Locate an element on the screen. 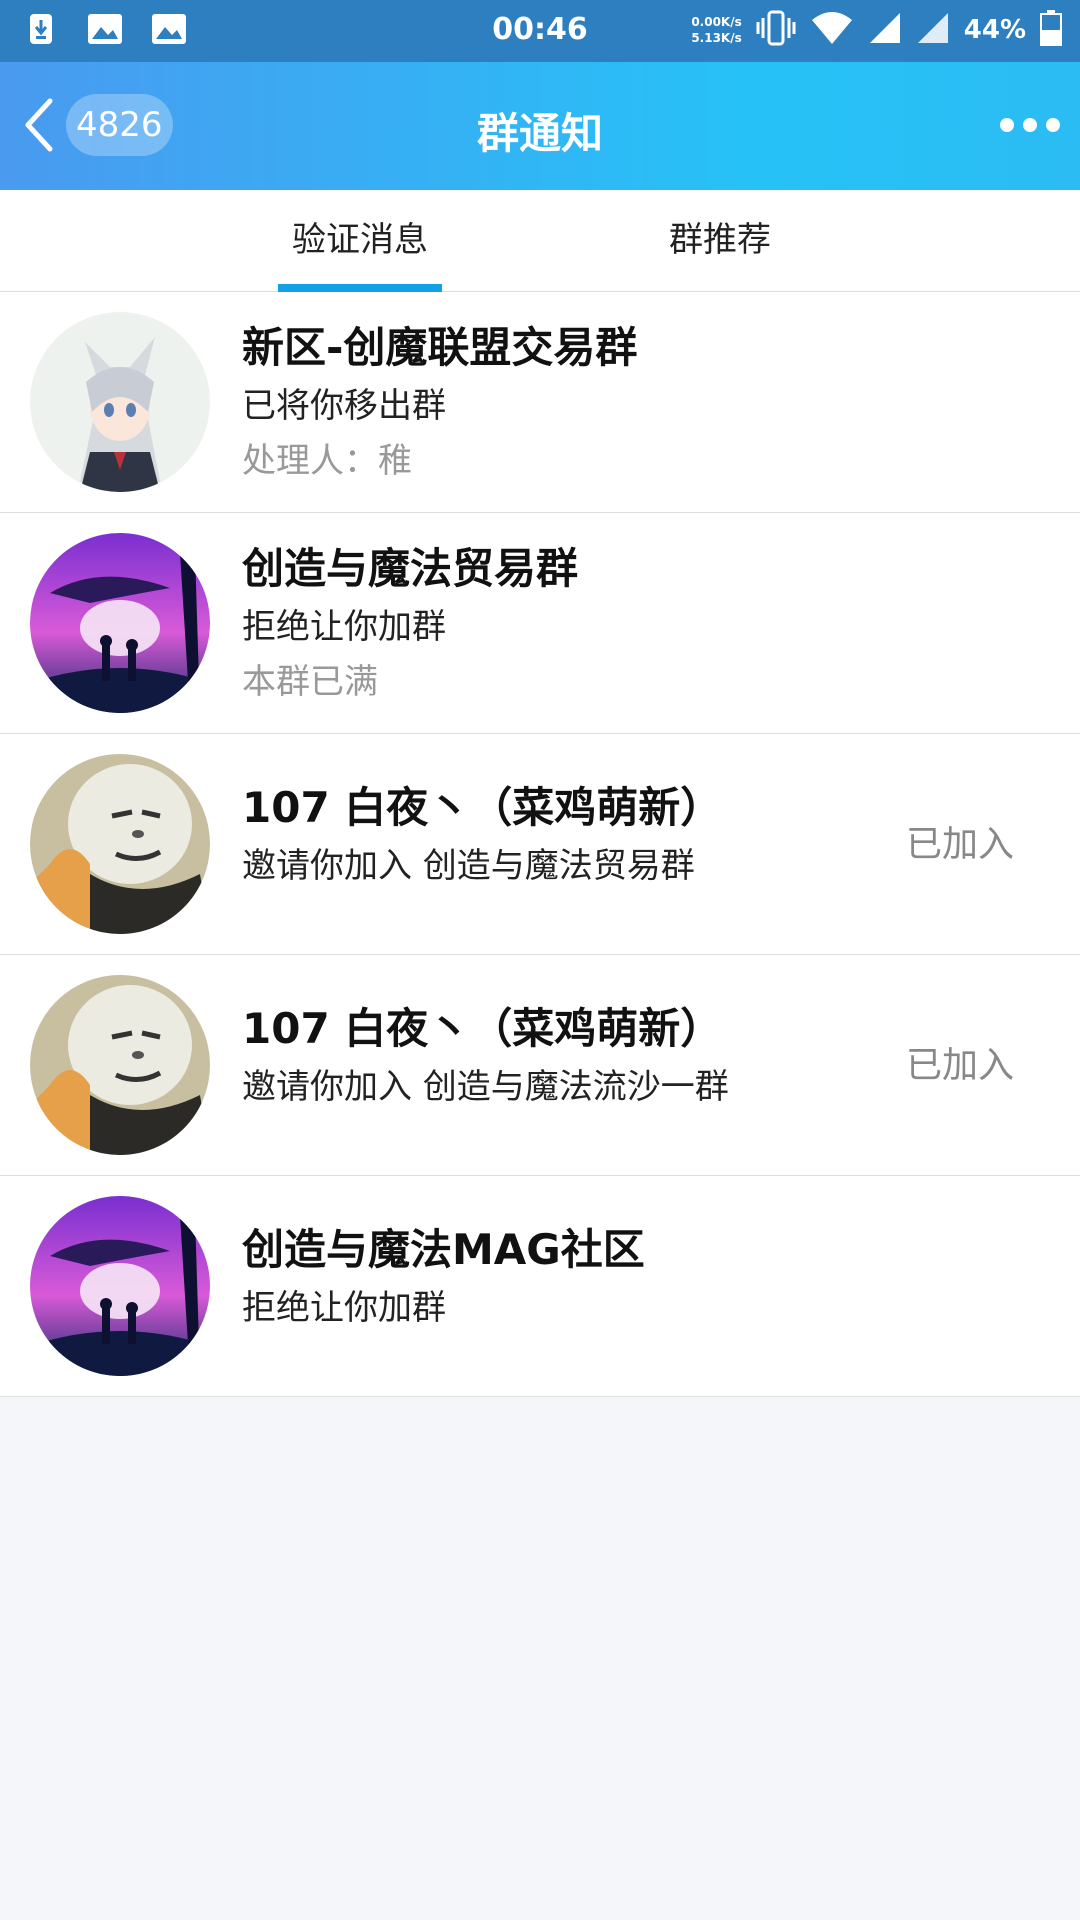 Image resolution: width=1080 pixels, height=1920 pixels. list-item: 107 白夜丶（菜鸡萌新） 邀请你加入 创造与魔法流沙一群 已加入 is located at coordinates (540, 1065).